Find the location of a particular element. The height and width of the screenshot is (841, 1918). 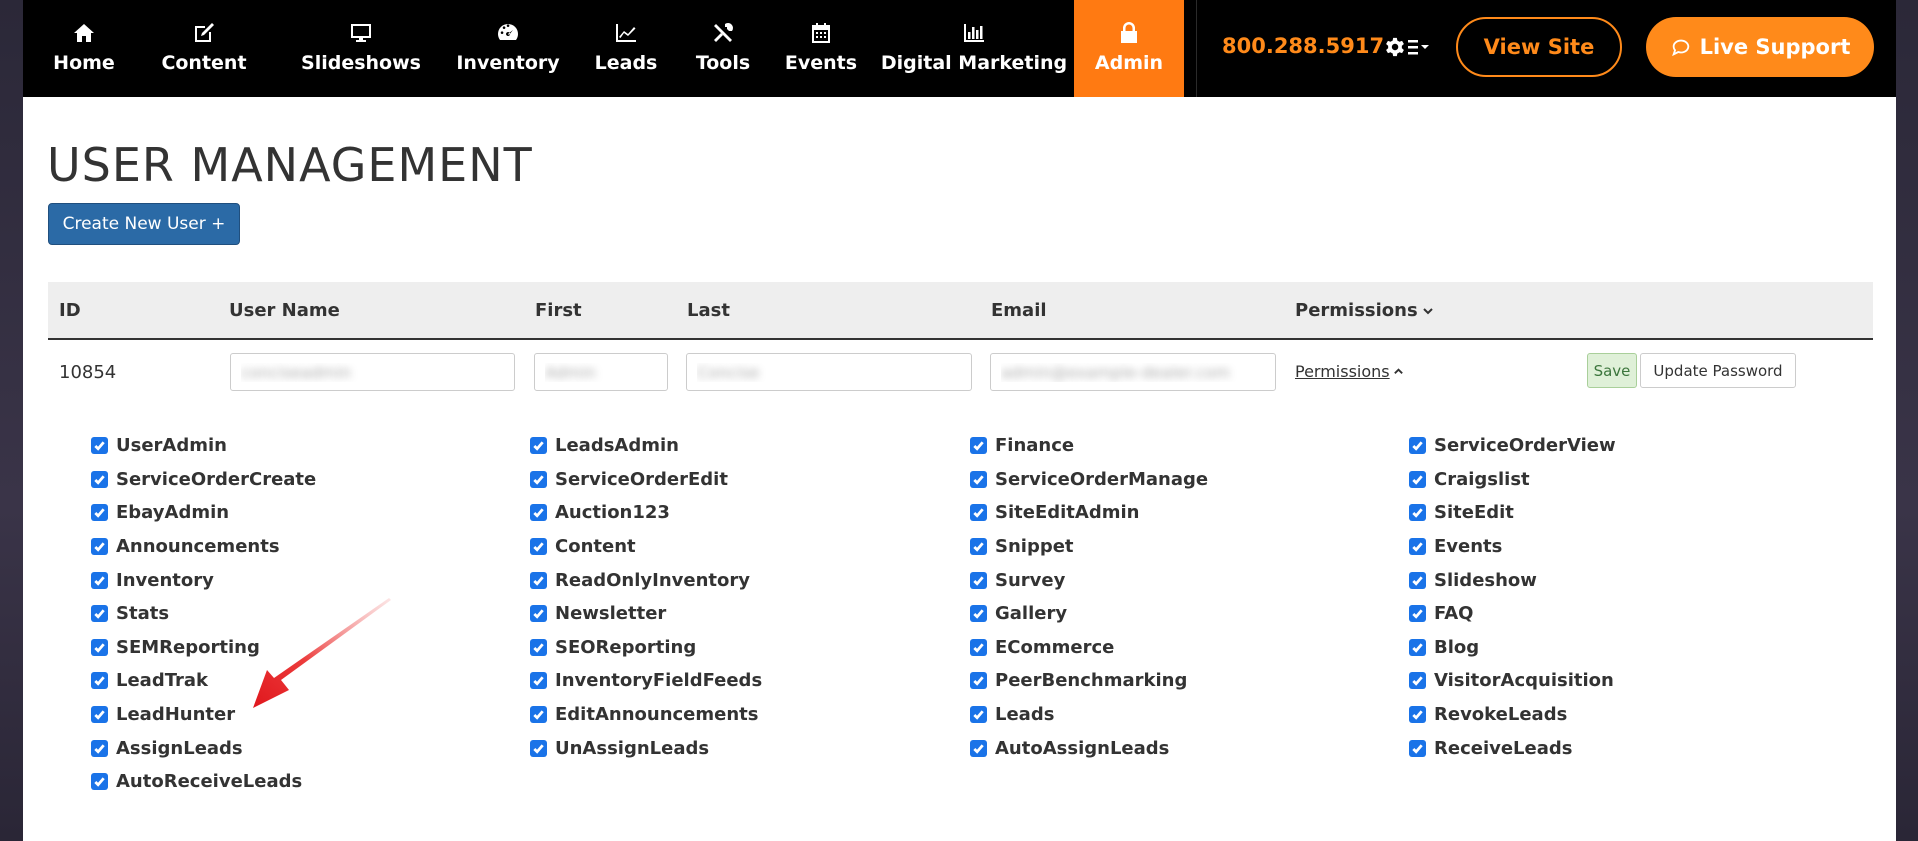

permission-peerbenchmarking: PeerBenchmarking is located at coordinates (1089, 681).